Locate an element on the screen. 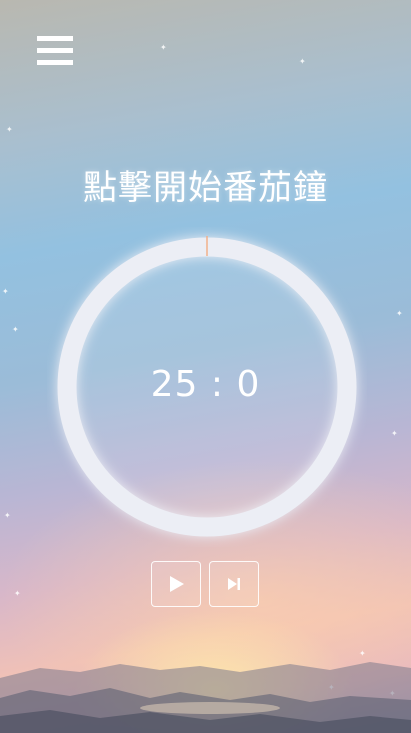 The height and width of the screenshot is (733, 411). skip-button is located at coordinates (234, 584).